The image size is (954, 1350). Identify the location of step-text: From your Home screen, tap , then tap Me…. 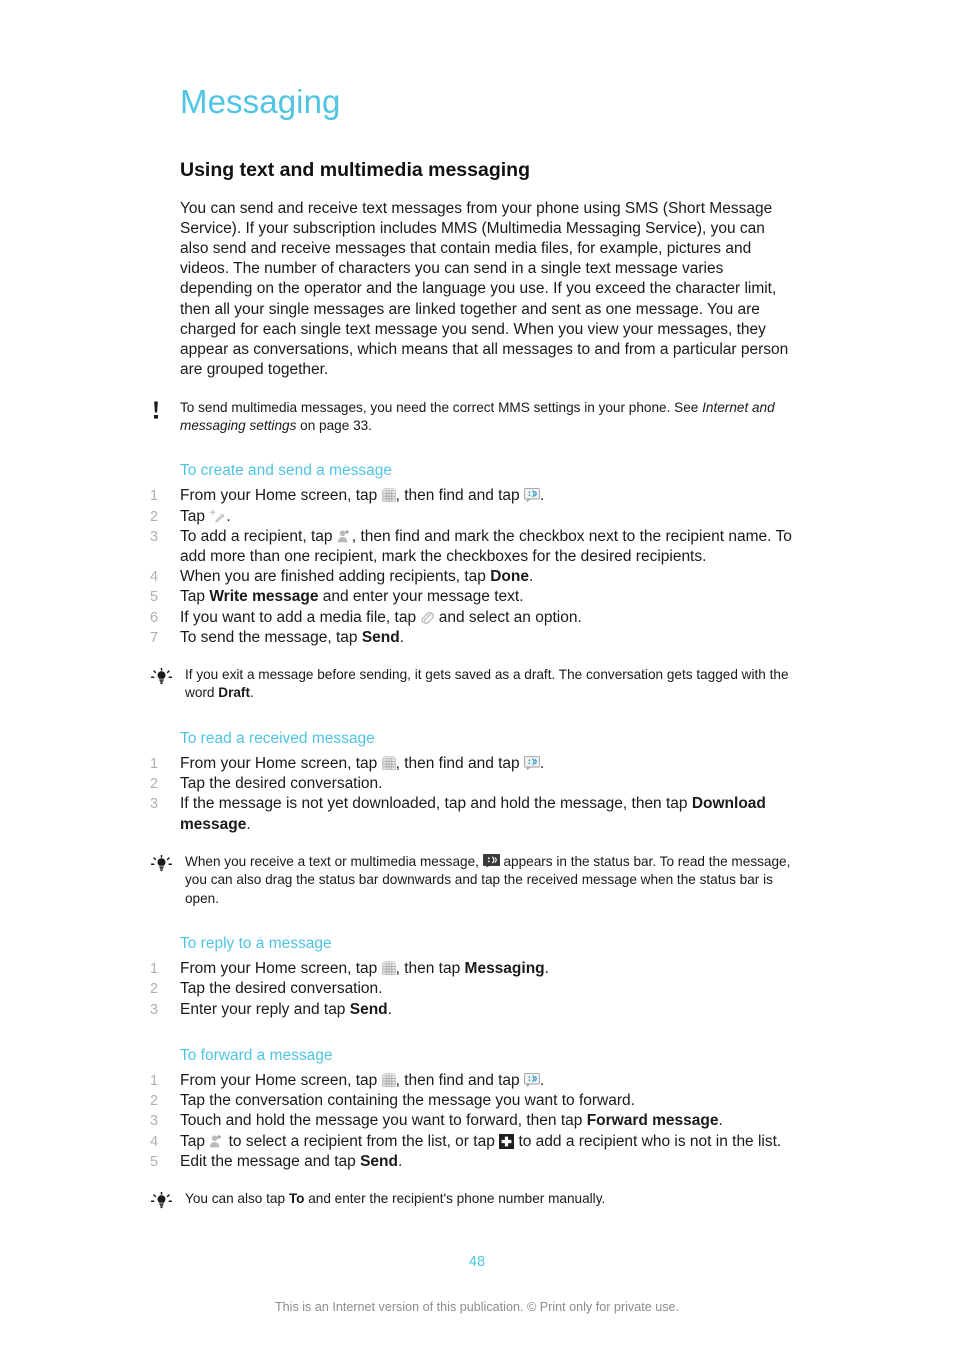
(364, 968).